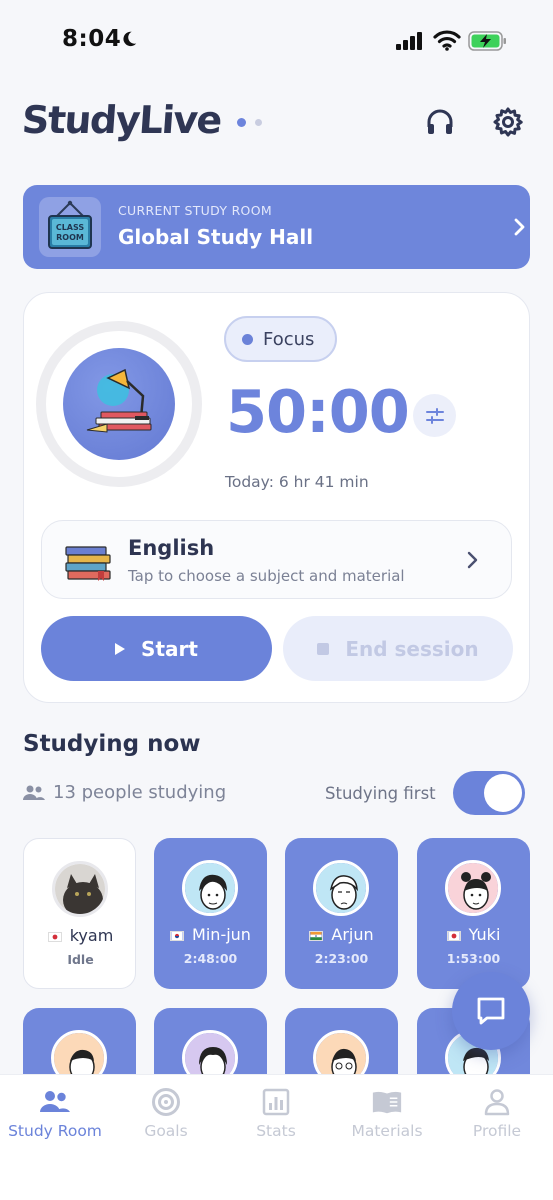 This screenshot has height=1200, width=553. Describe the element at coordinates (497, 1131) in the screenshot. I see `tab-label: Profile` at that location.